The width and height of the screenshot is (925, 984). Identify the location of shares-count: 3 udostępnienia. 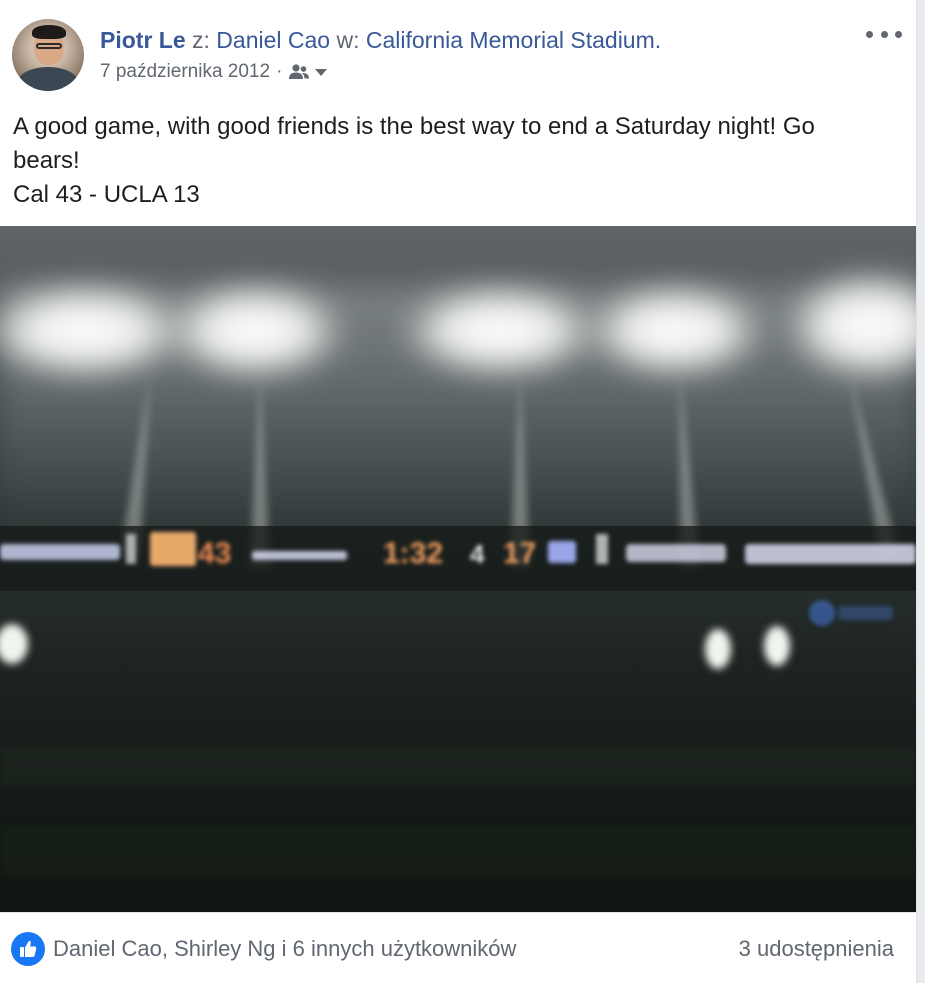
(816, 949).